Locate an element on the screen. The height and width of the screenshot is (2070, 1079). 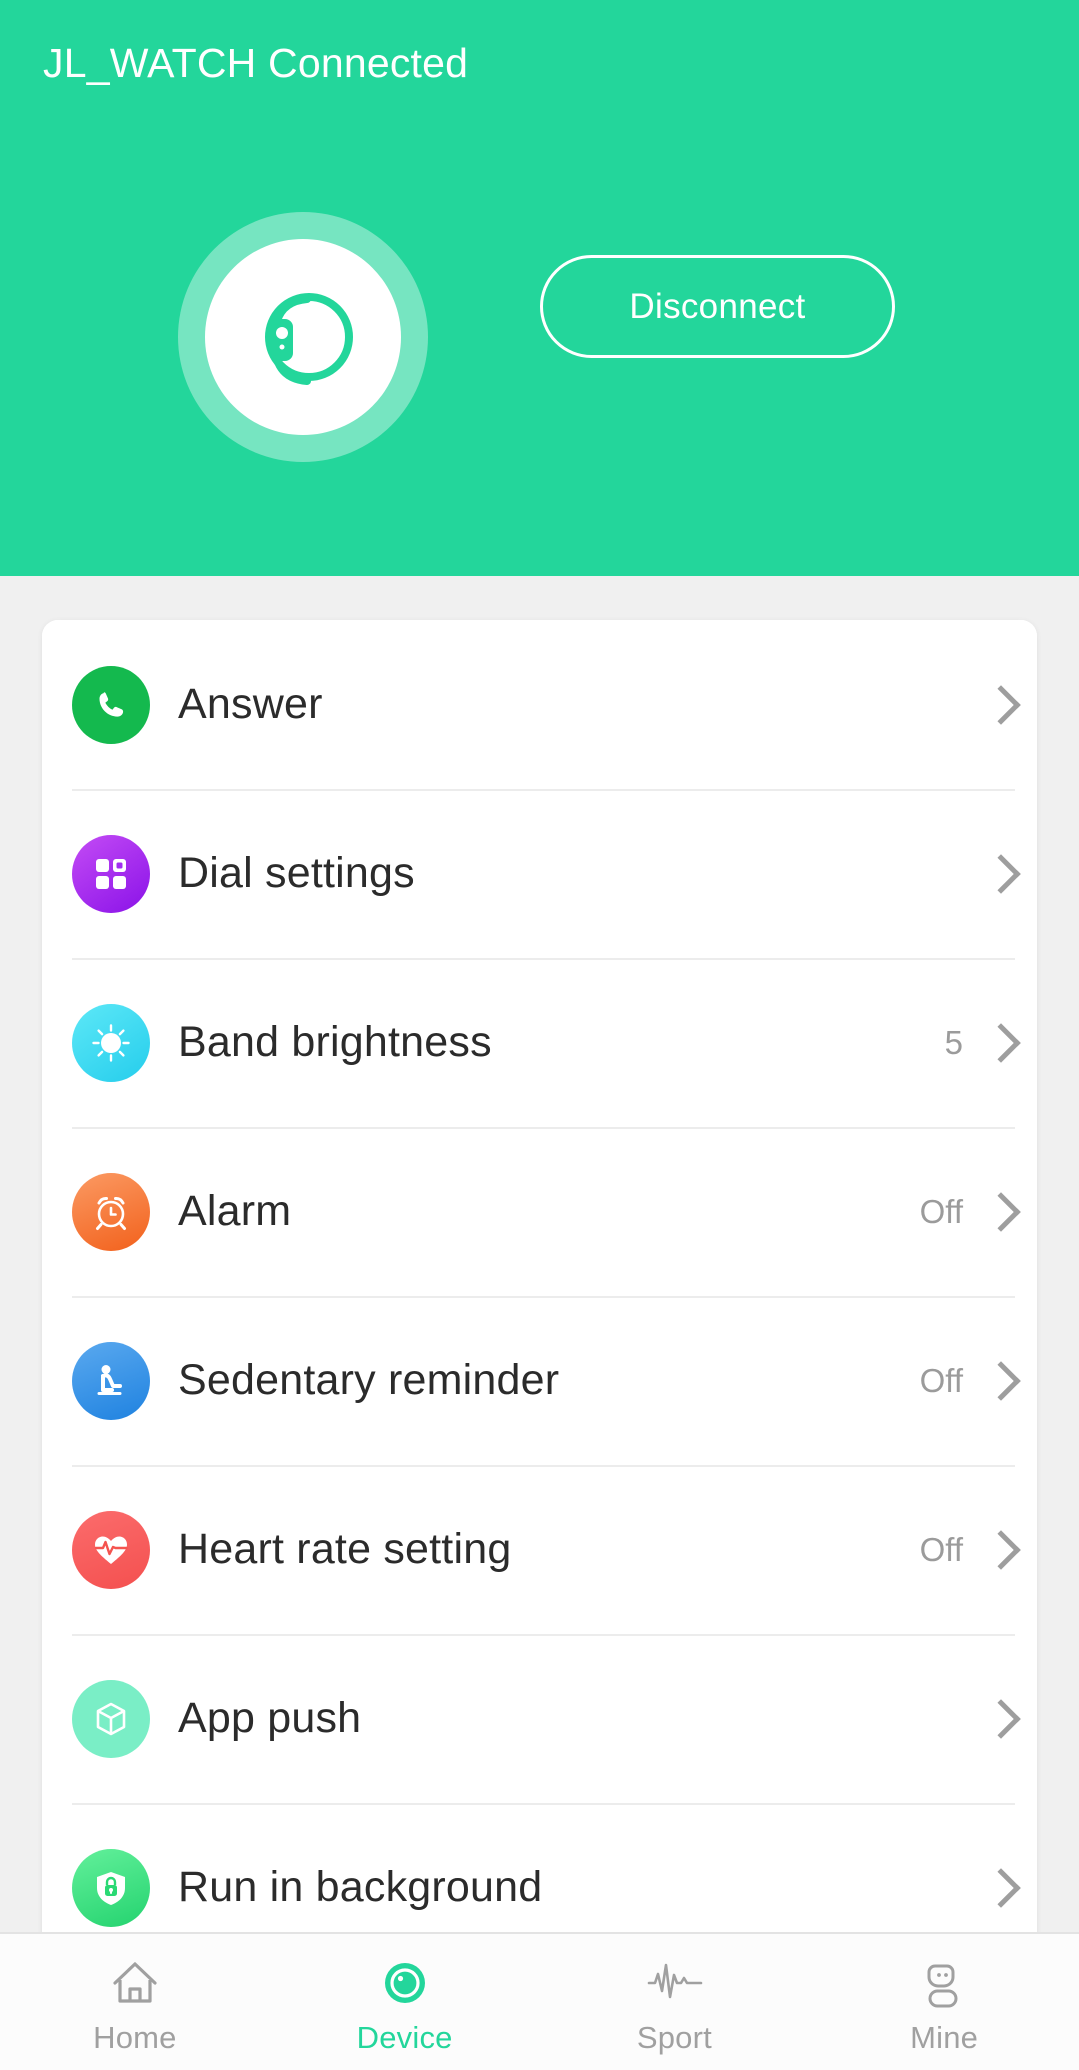
page-title: JL_WATCH Connected is located at coordinates (256, 63).